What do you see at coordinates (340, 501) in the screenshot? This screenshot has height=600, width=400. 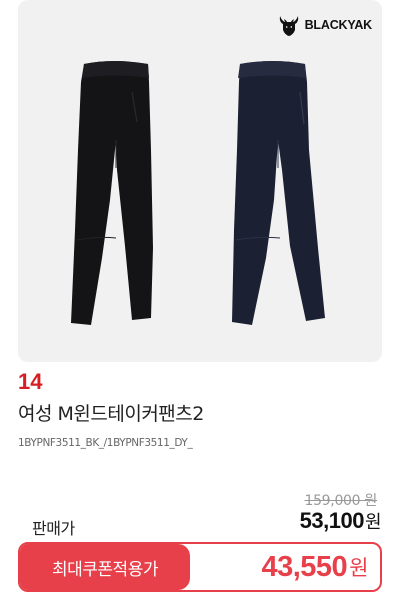 I see `original-price: 159,000 원` at bounding box center [340, 501].